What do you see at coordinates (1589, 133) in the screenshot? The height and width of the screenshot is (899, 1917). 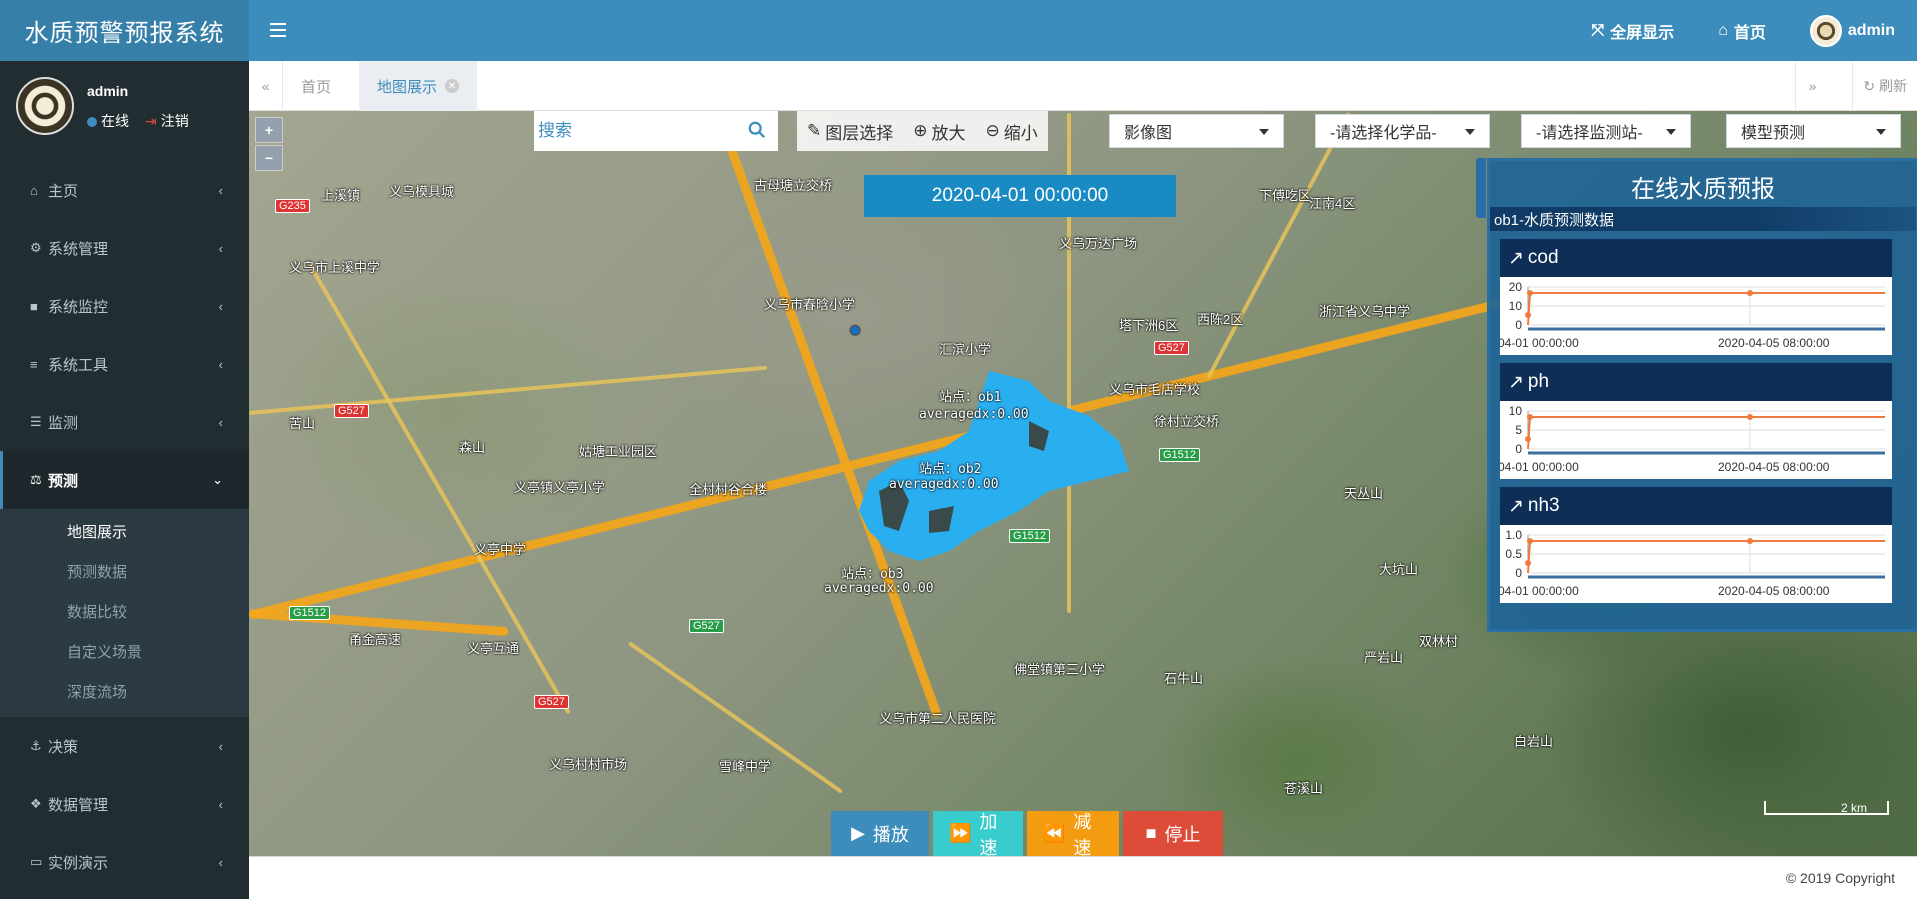 I see `station-value: -请选择监测站-` at bounding box center [1589, 133].